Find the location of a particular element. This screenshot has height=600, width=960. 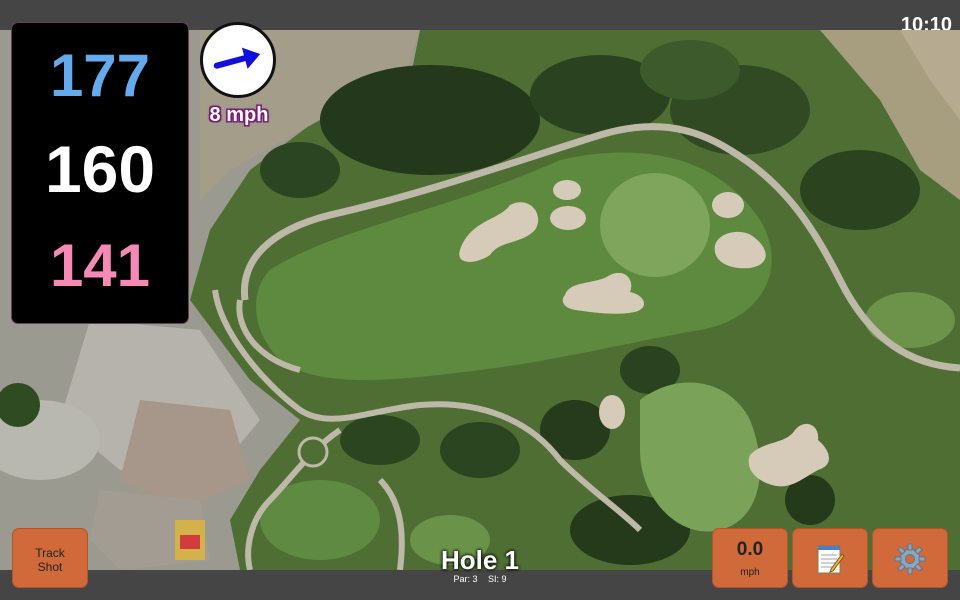

track-shot-button: Track Shot is located at coordinates (50, 558).